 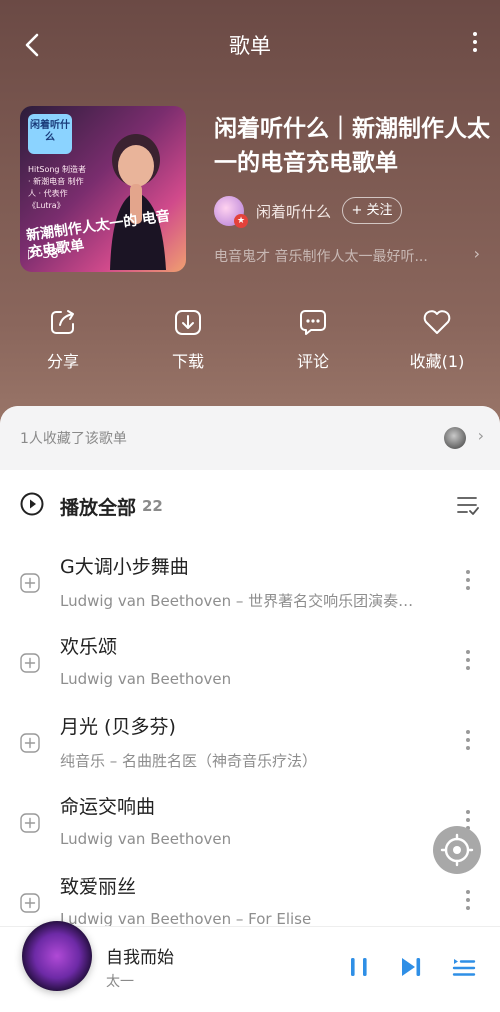 I want to click on pause-icon, so click(x=359, y=967).